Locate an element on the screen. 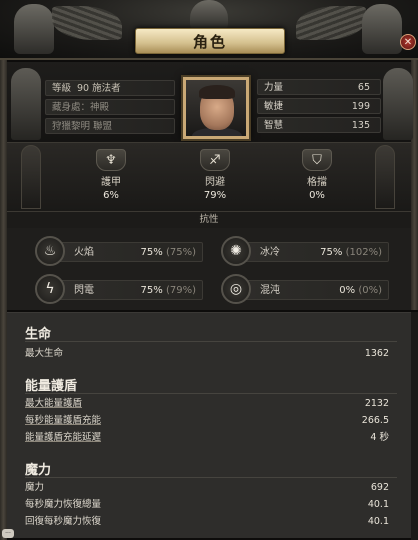 This screenshot has width=418, height=540. attribute-label: 敏捷 is located at coordinates (274, 106).